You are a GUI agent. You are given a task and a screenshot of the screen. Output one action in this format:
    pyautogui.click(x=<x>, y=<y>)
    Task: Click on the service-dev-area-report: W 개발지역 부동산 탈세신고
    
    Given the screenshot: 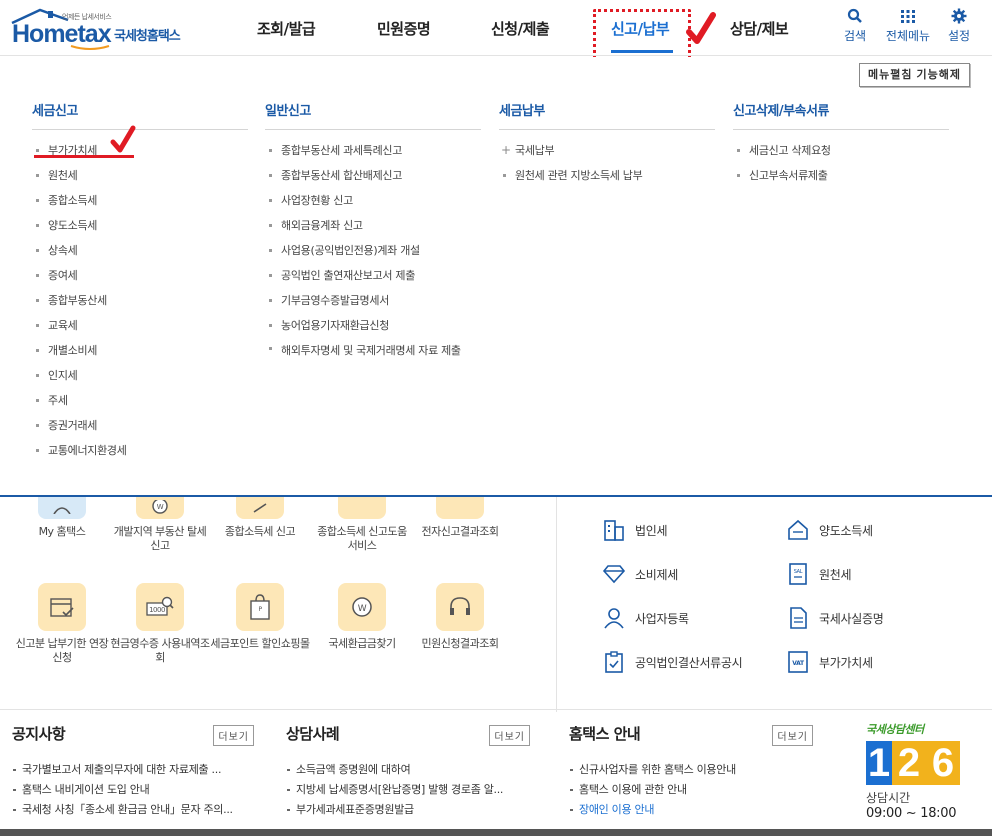 What is the action you would take?
    pyautogui.click(x=160, y=525)
    